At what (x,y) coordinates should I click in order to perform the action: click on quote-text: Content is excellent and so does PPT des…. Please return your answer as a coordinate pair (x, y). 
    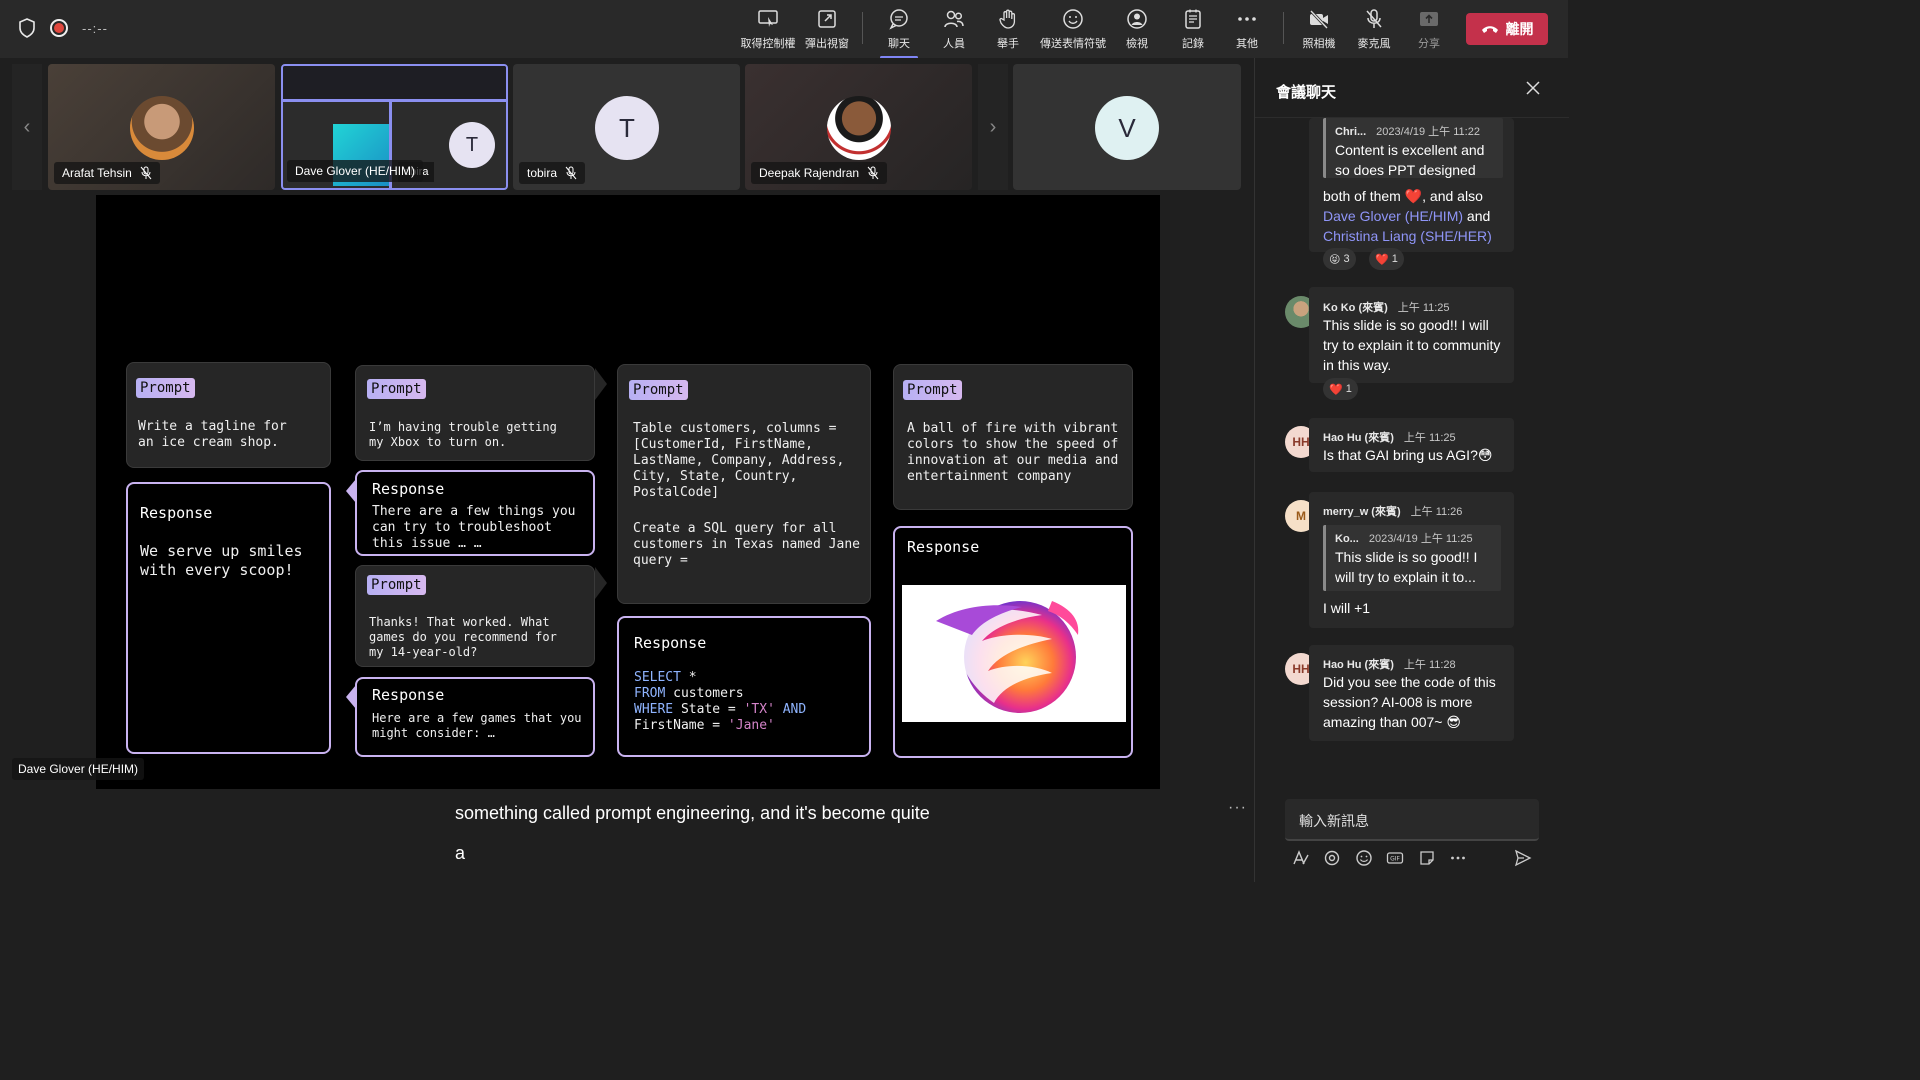
    Looking at the image, I should click on (1410, 160).